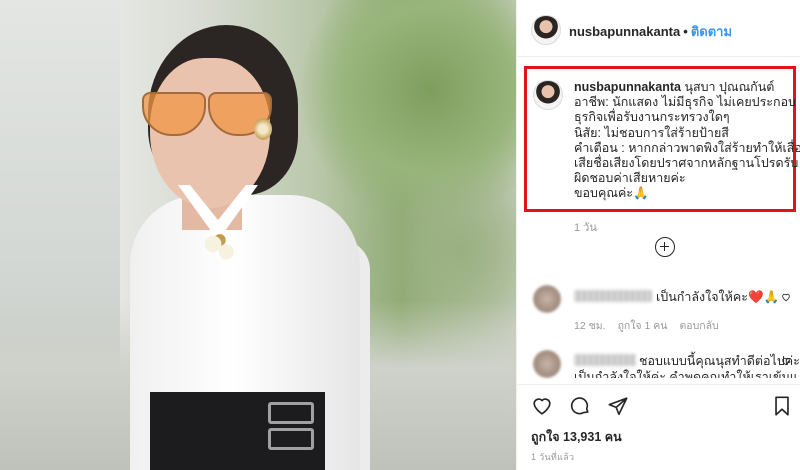  Describe the element at coordinates (665, 247) in the screenshot. I see `load-more-comments-icon` at that location.